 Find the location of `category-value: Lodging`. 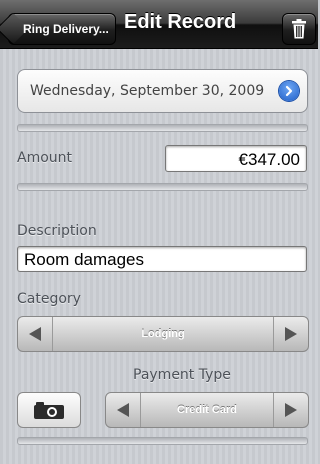

category-value: Lodging is located at coordinates (163, 334).